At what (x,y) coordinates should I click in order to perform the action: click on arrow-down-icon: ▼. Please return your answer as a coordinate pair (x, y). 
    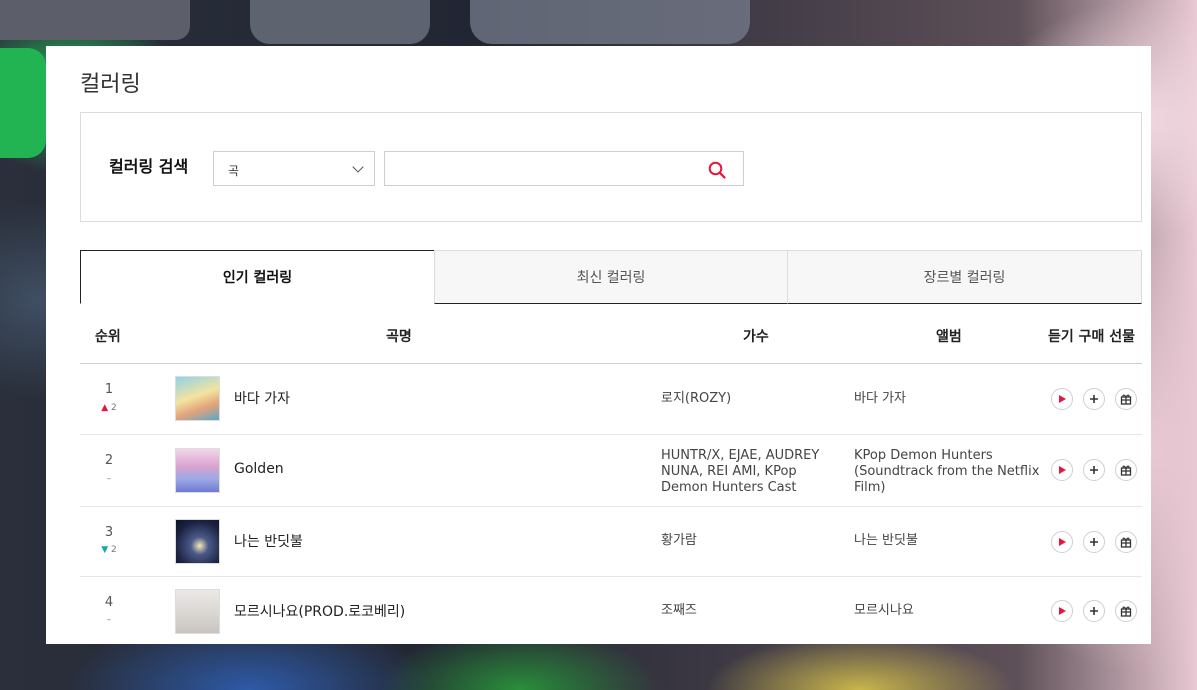
    Looking at the image, I should click on (105, 550).